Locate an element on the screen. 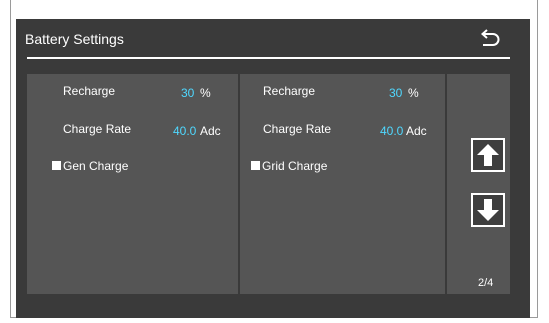 The image size is (549, 323). return-arrow-icon is located at coordinates (490, 37).